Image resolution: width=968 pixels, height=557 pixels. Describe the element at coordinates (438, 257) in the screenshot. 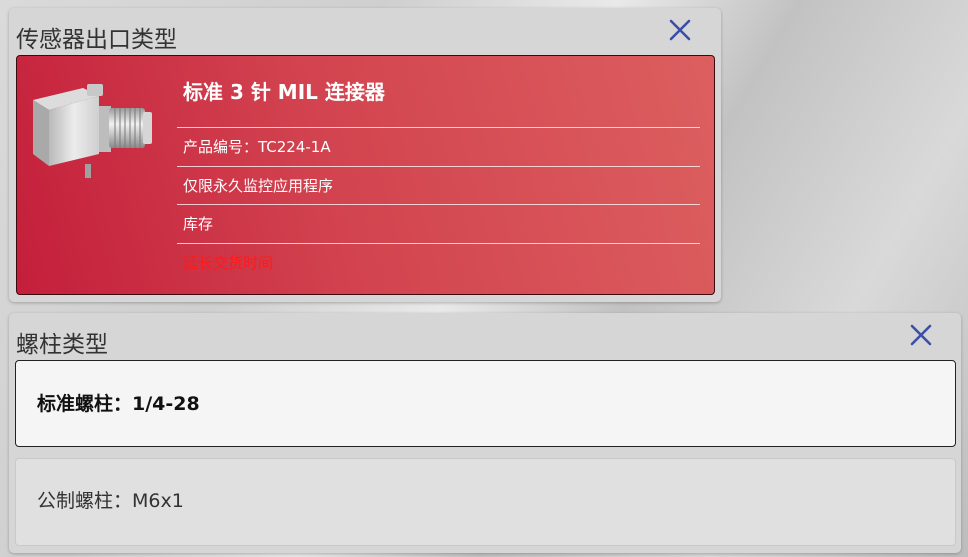

I see `spec-row-lead-time: 延长交货时间` at that location.